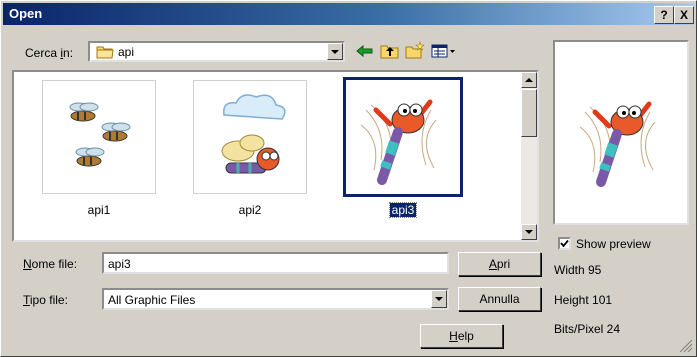 The image size is (697, 357). Describe the element at coordinates (275, 263) in the screenshot. I see `filename-input: api3` at that location.